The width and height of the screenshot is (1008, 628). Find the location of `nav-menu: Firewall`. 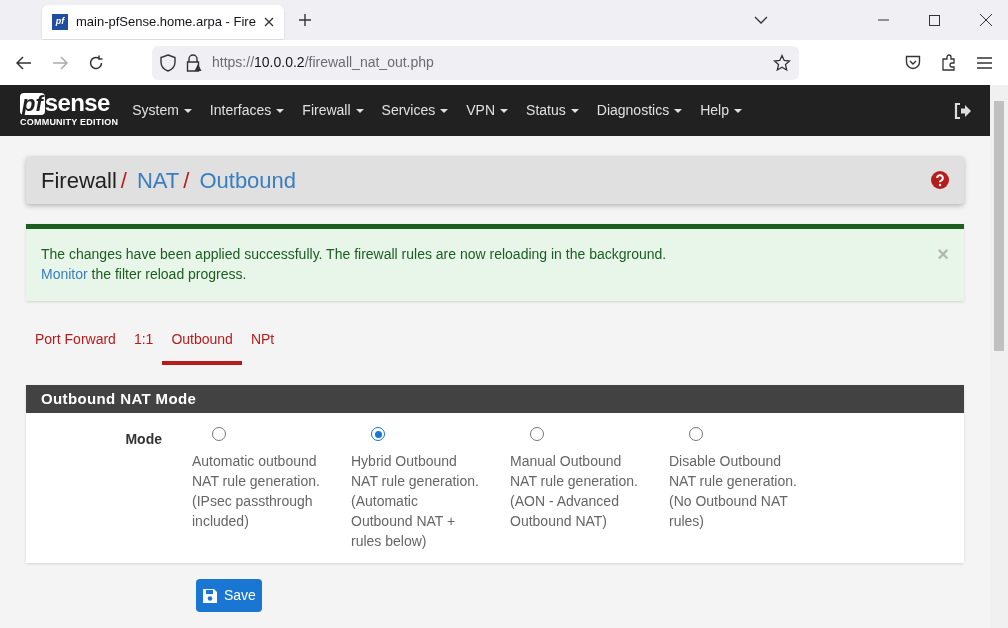

nav-menu: Firewall is located at coordinates (333, 110).